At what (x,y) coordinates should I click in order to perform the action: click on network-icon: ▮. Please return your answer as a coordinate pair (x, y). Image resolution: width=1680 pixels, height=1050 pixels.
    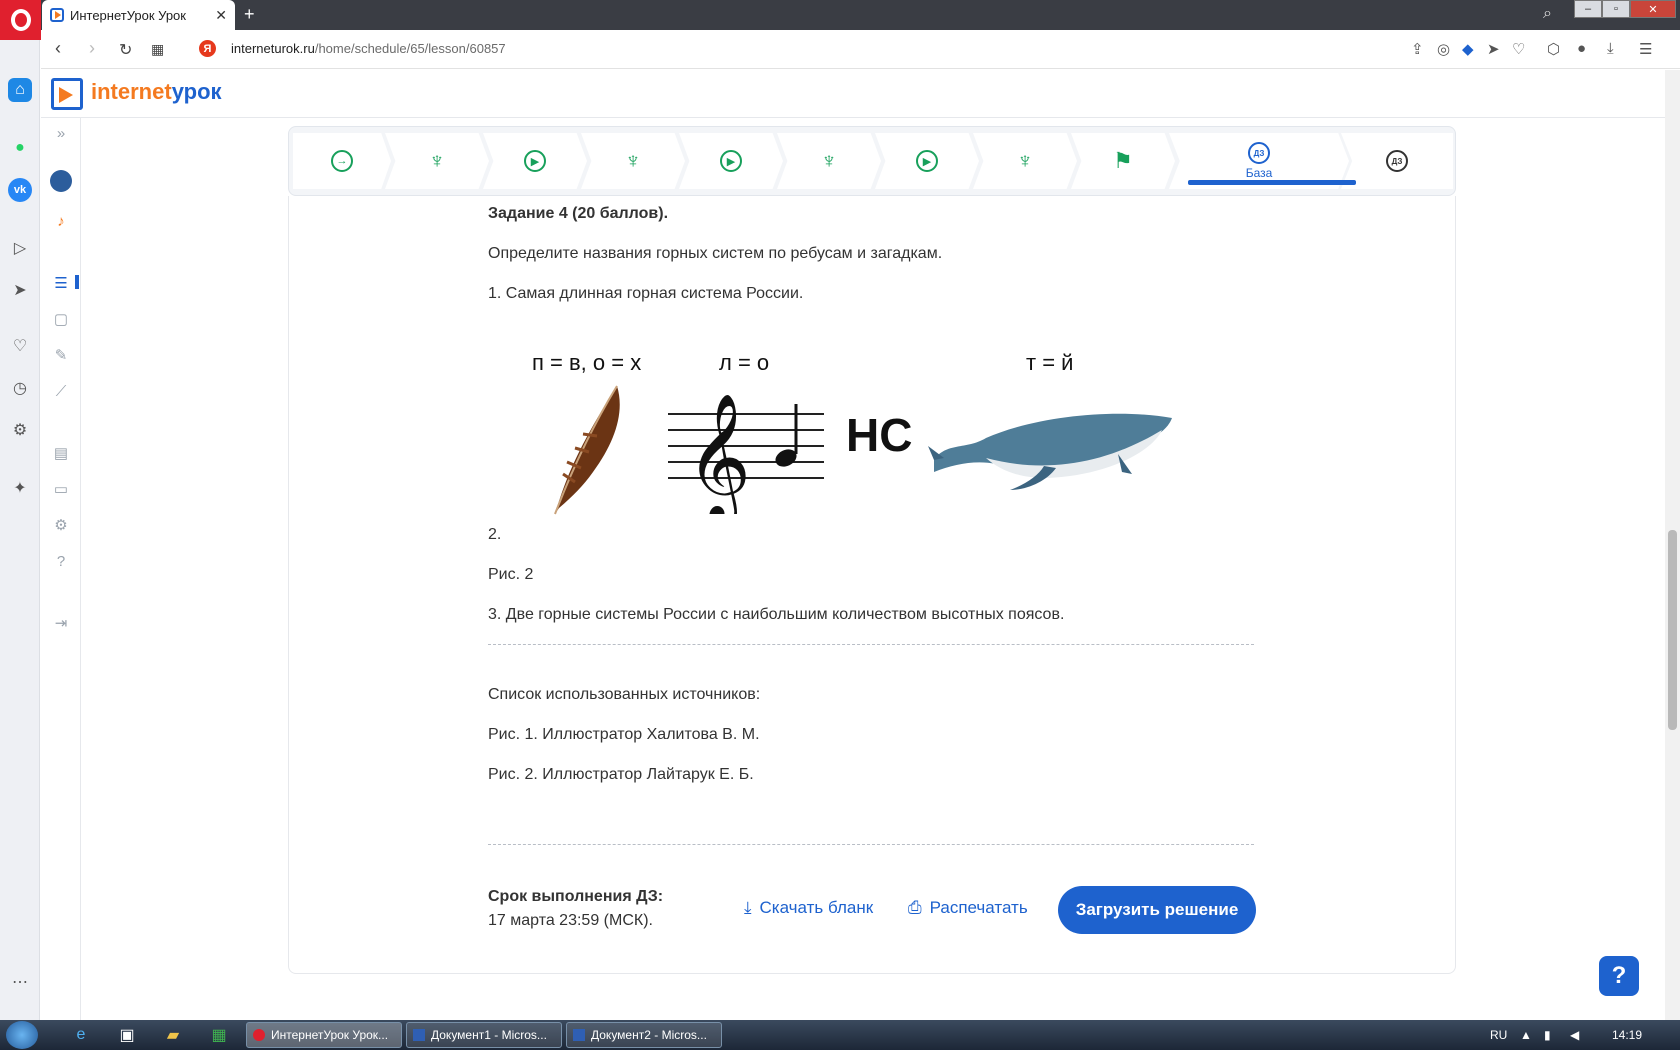
    Looking at the image, I should click on (1547, 1035).